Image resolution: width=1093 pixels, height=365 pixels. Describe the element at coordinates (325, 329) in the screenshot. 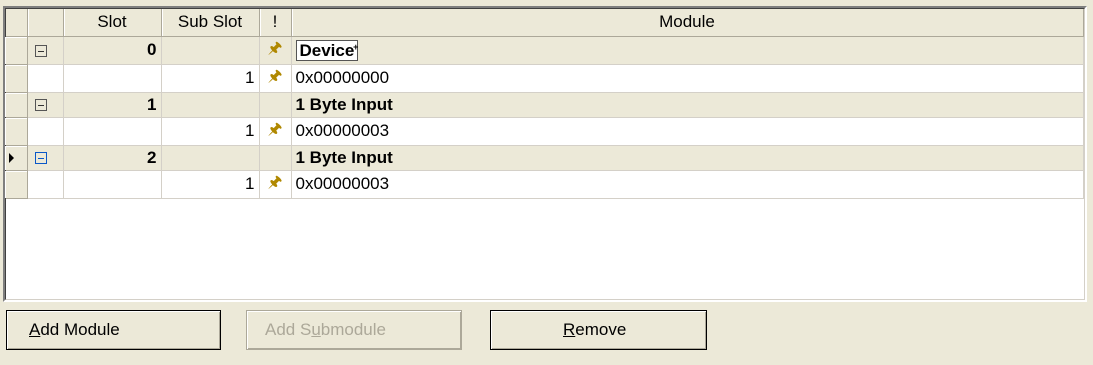

I see `add-submodule-label: Add Submodule` at that location.